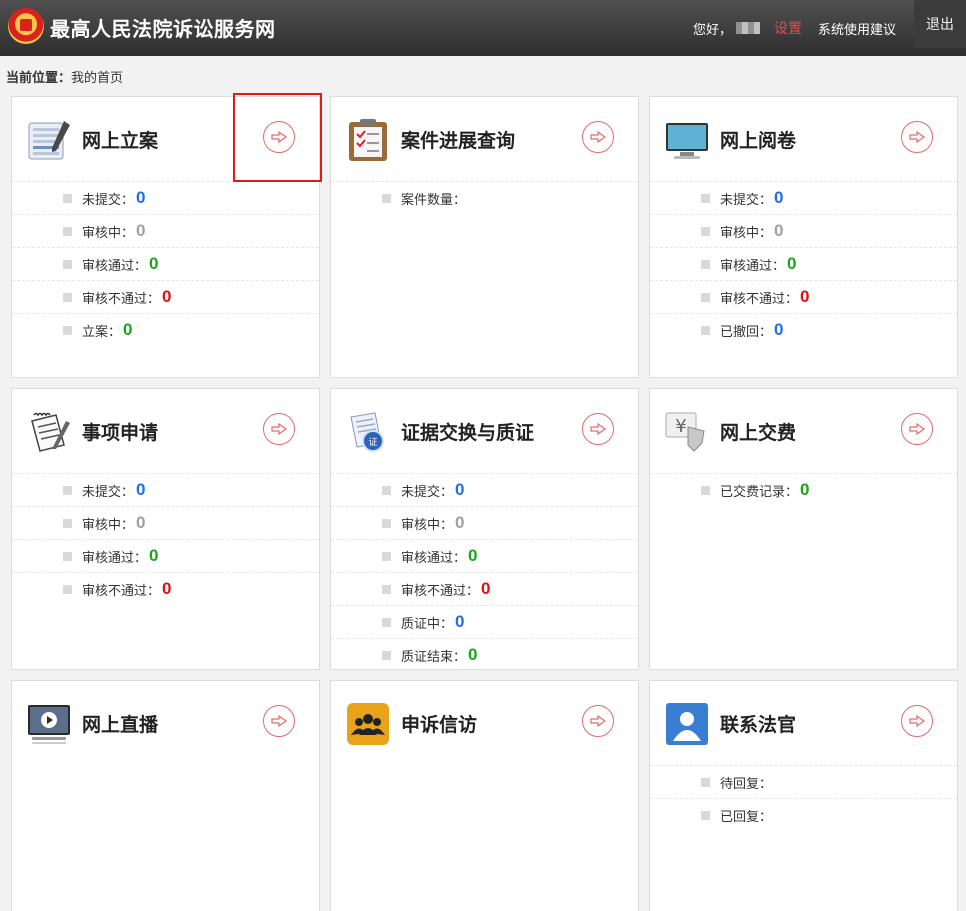 This screenshot has height=911, width=966. Describe the element at coordinates (803, 529) in the screenshot. I see `card-online-payment: ¥ 网上交费已交费记录： 0` at that location.